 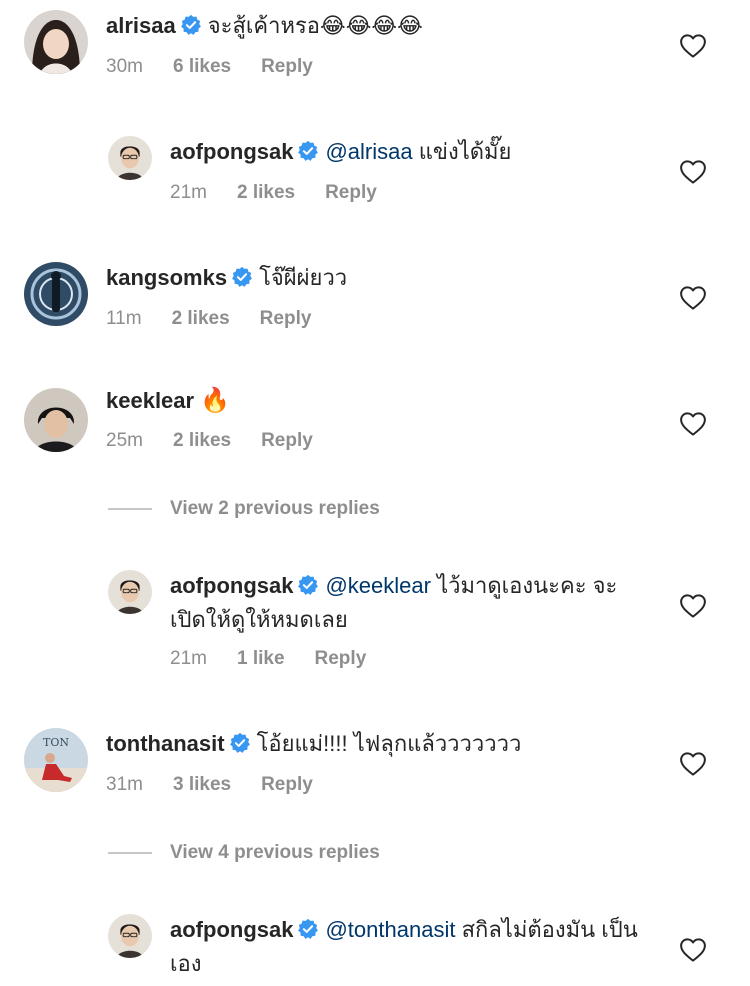 I want to click on username: kangsomks, so click(x=166, y=277).